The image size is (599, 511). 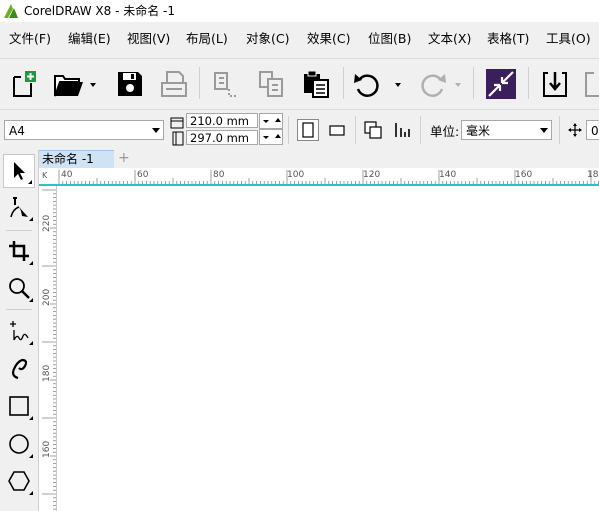 I want to click on print-button, so click(x=174, y=84).